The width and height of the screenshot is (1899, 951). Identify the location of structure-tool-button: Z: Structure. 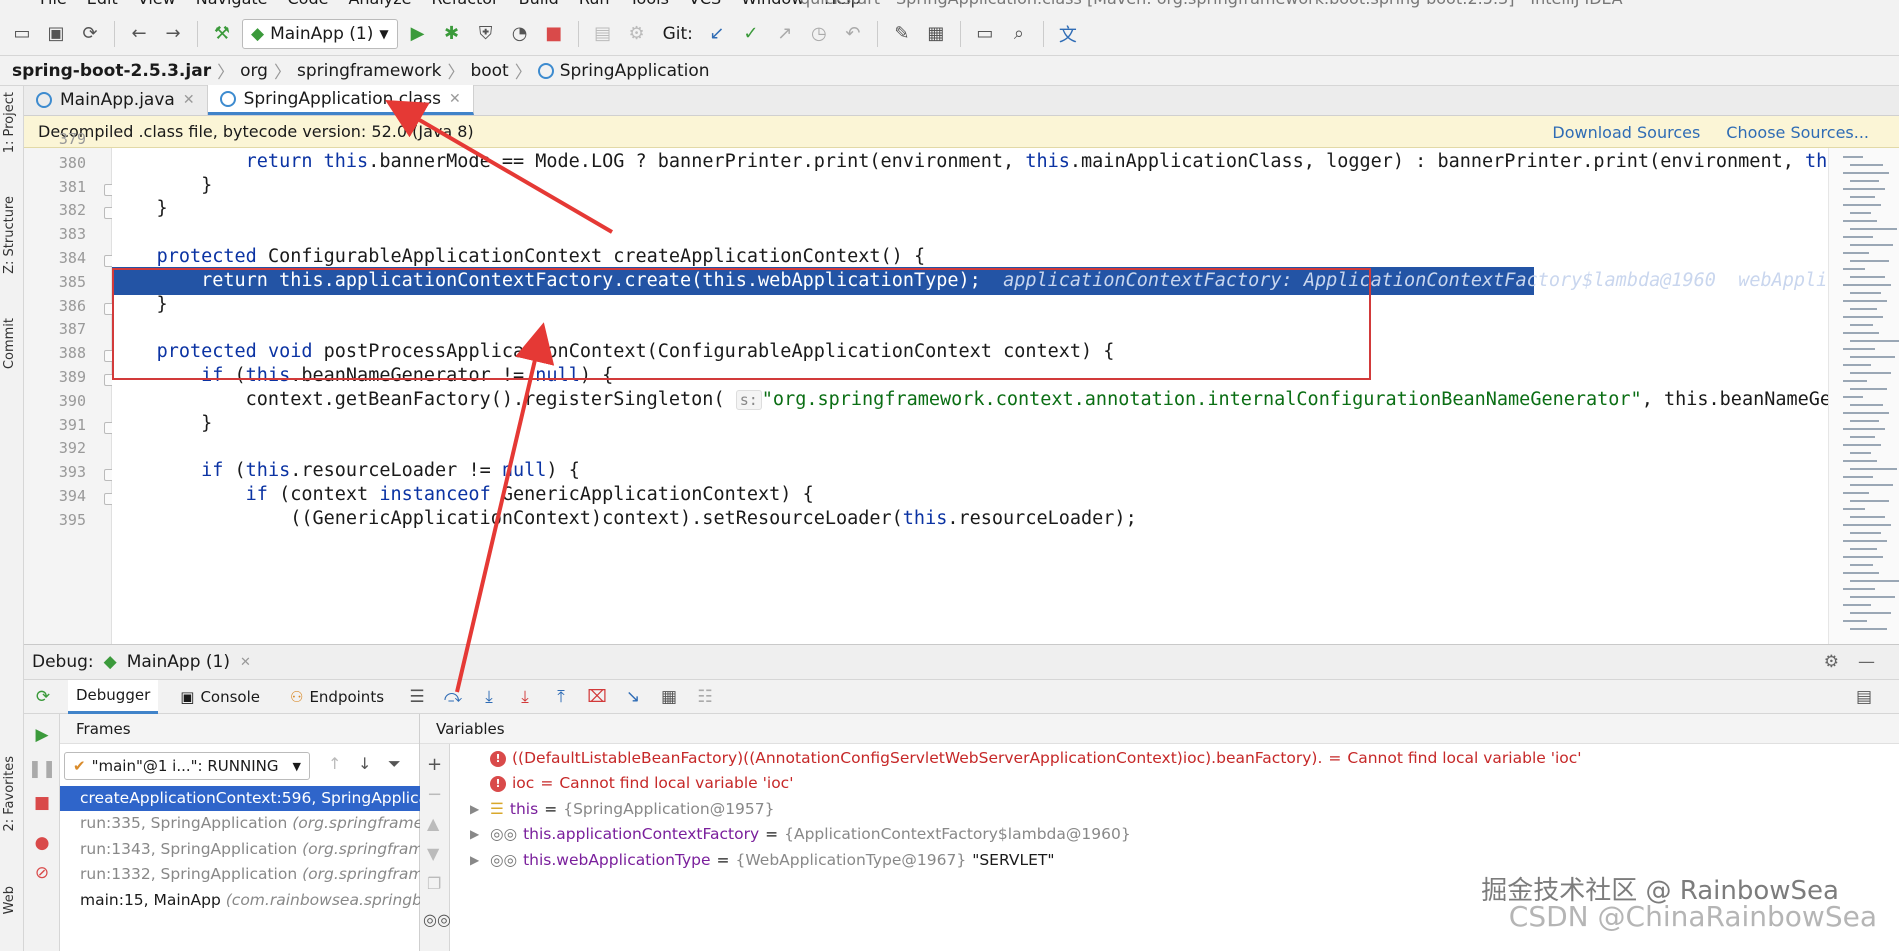
(9, 235).